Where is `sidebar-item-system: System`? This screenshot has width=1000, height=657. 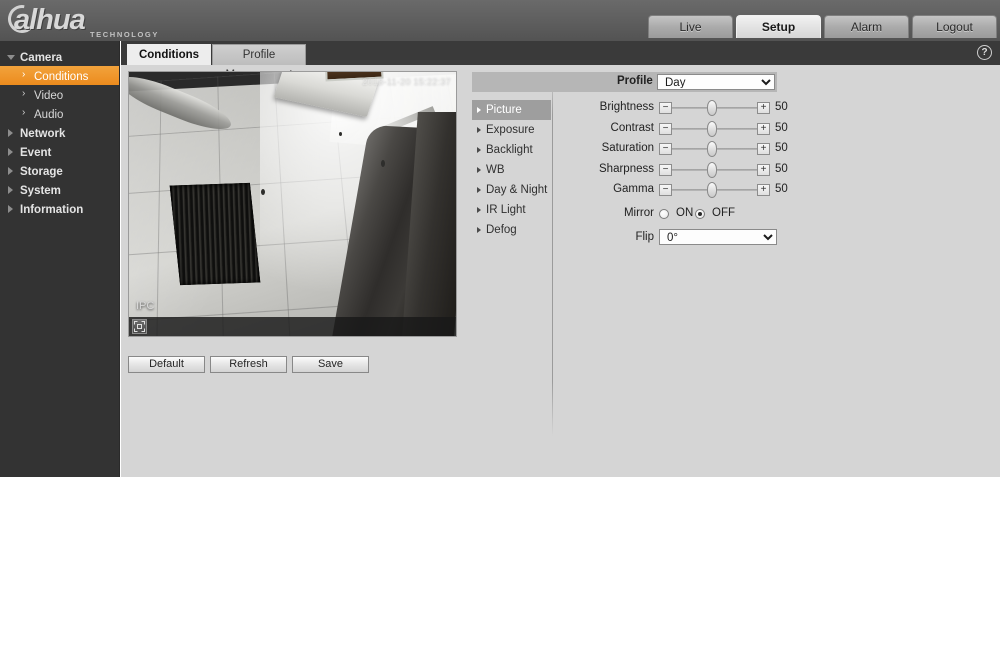 sidebar-item-system: System is located at coordinates (59, 189).